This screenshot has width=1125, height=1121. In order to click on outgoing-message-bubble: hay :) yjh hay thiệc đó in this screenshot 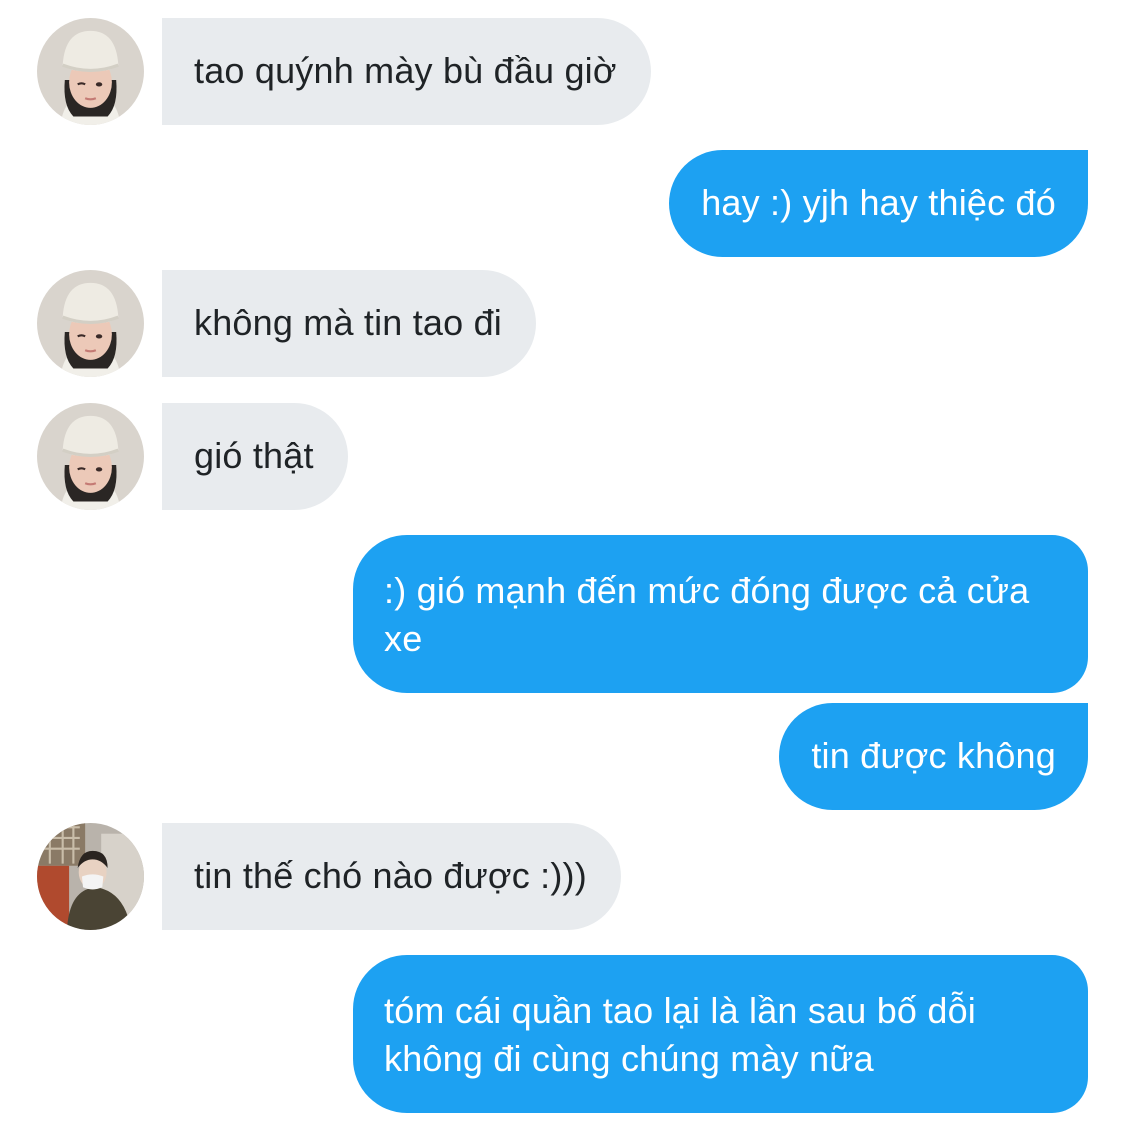, I will do `click(878, 203)`.